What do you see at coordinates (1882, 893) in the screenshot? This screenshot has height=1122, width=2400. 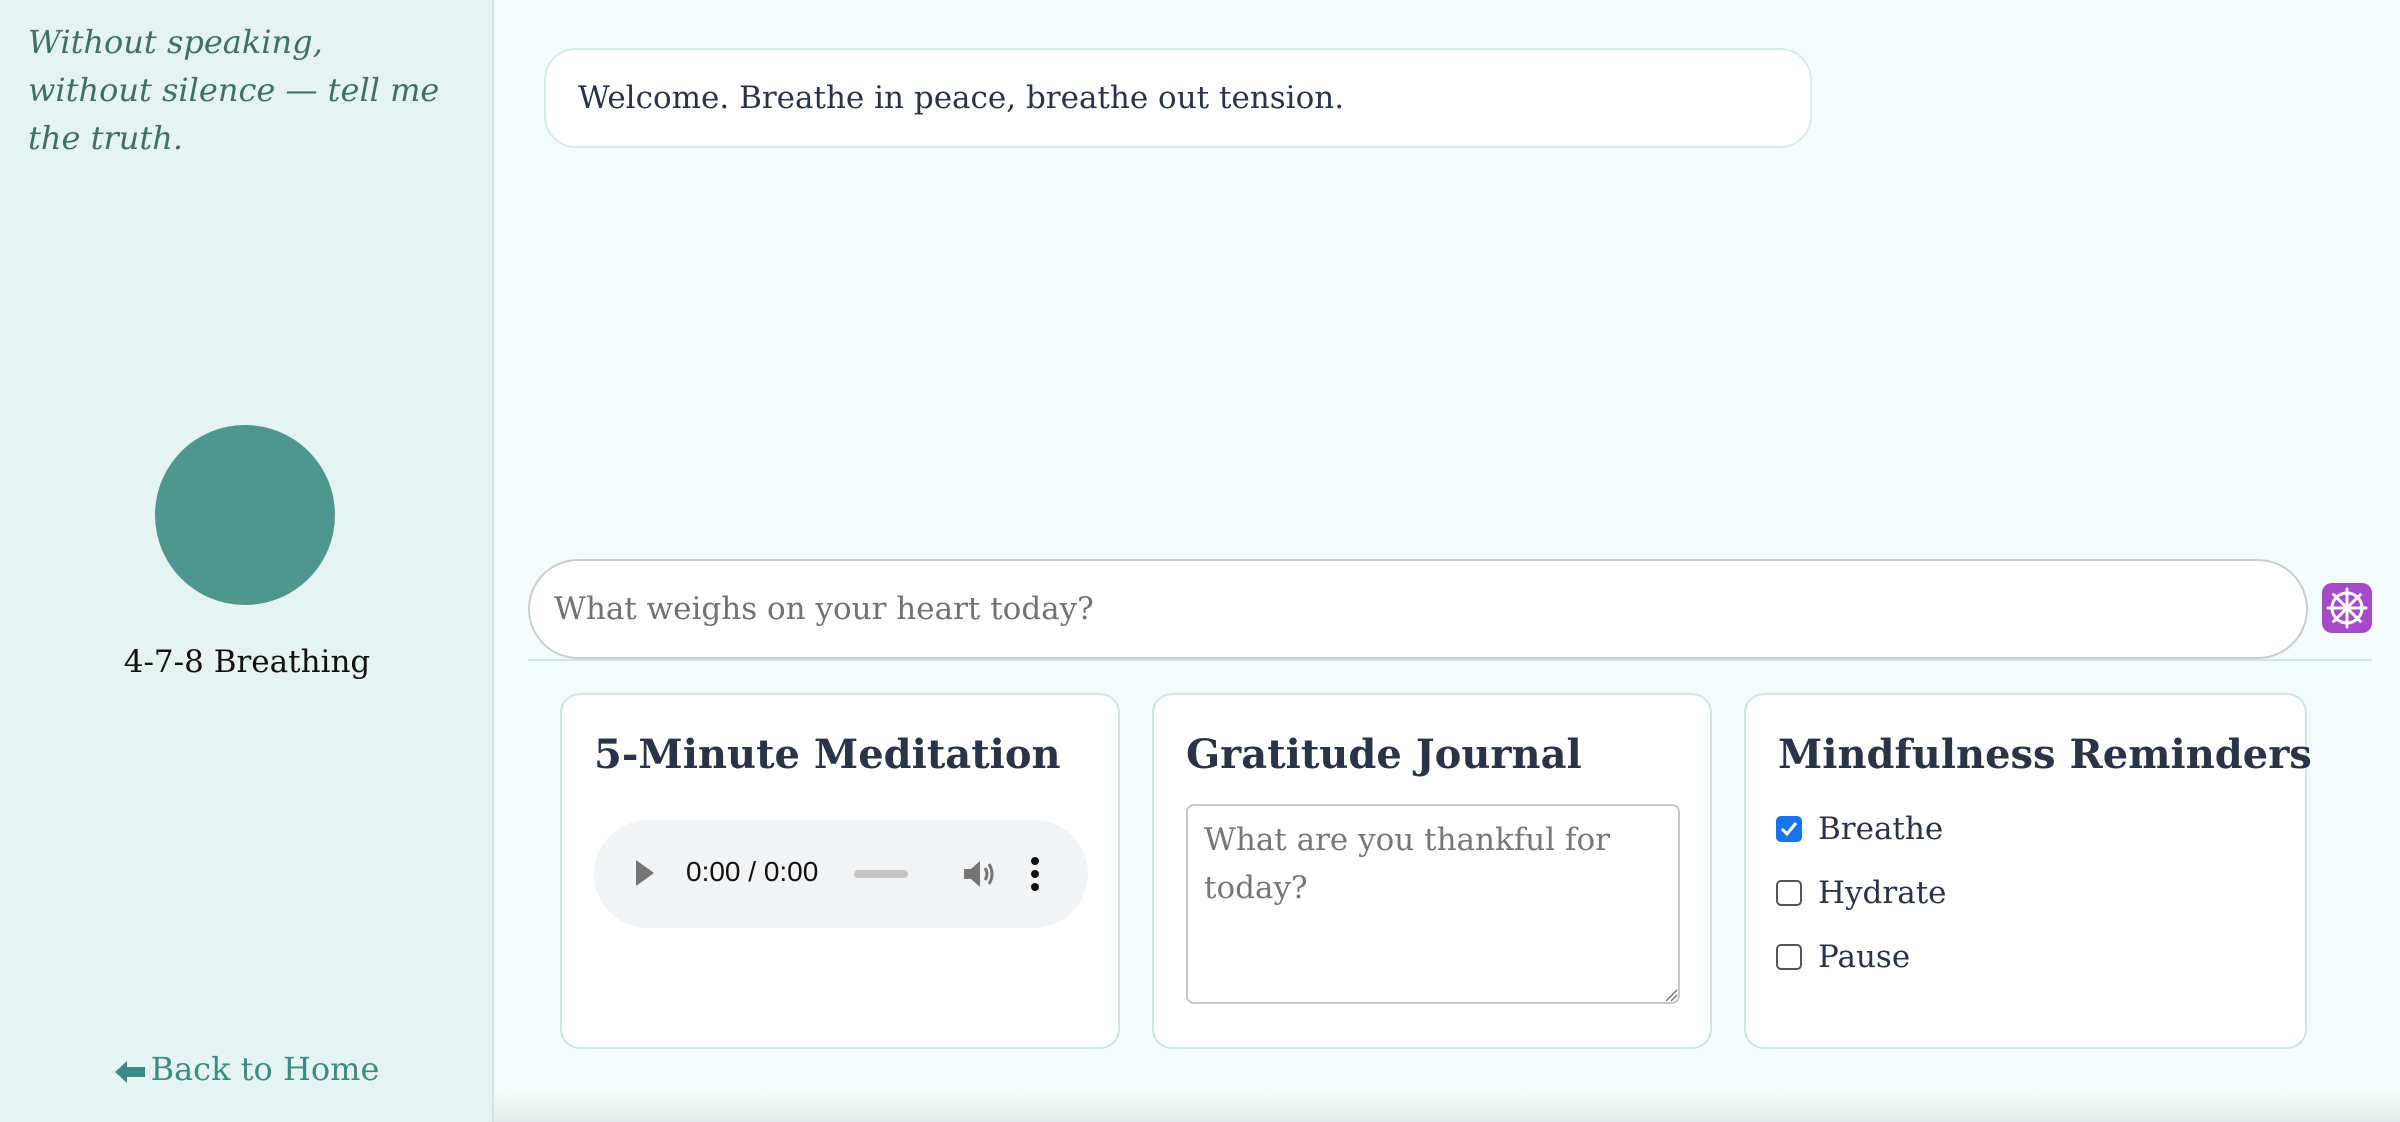 I see `reminder-label: Hydrate` at bounding box center [1882, 893].